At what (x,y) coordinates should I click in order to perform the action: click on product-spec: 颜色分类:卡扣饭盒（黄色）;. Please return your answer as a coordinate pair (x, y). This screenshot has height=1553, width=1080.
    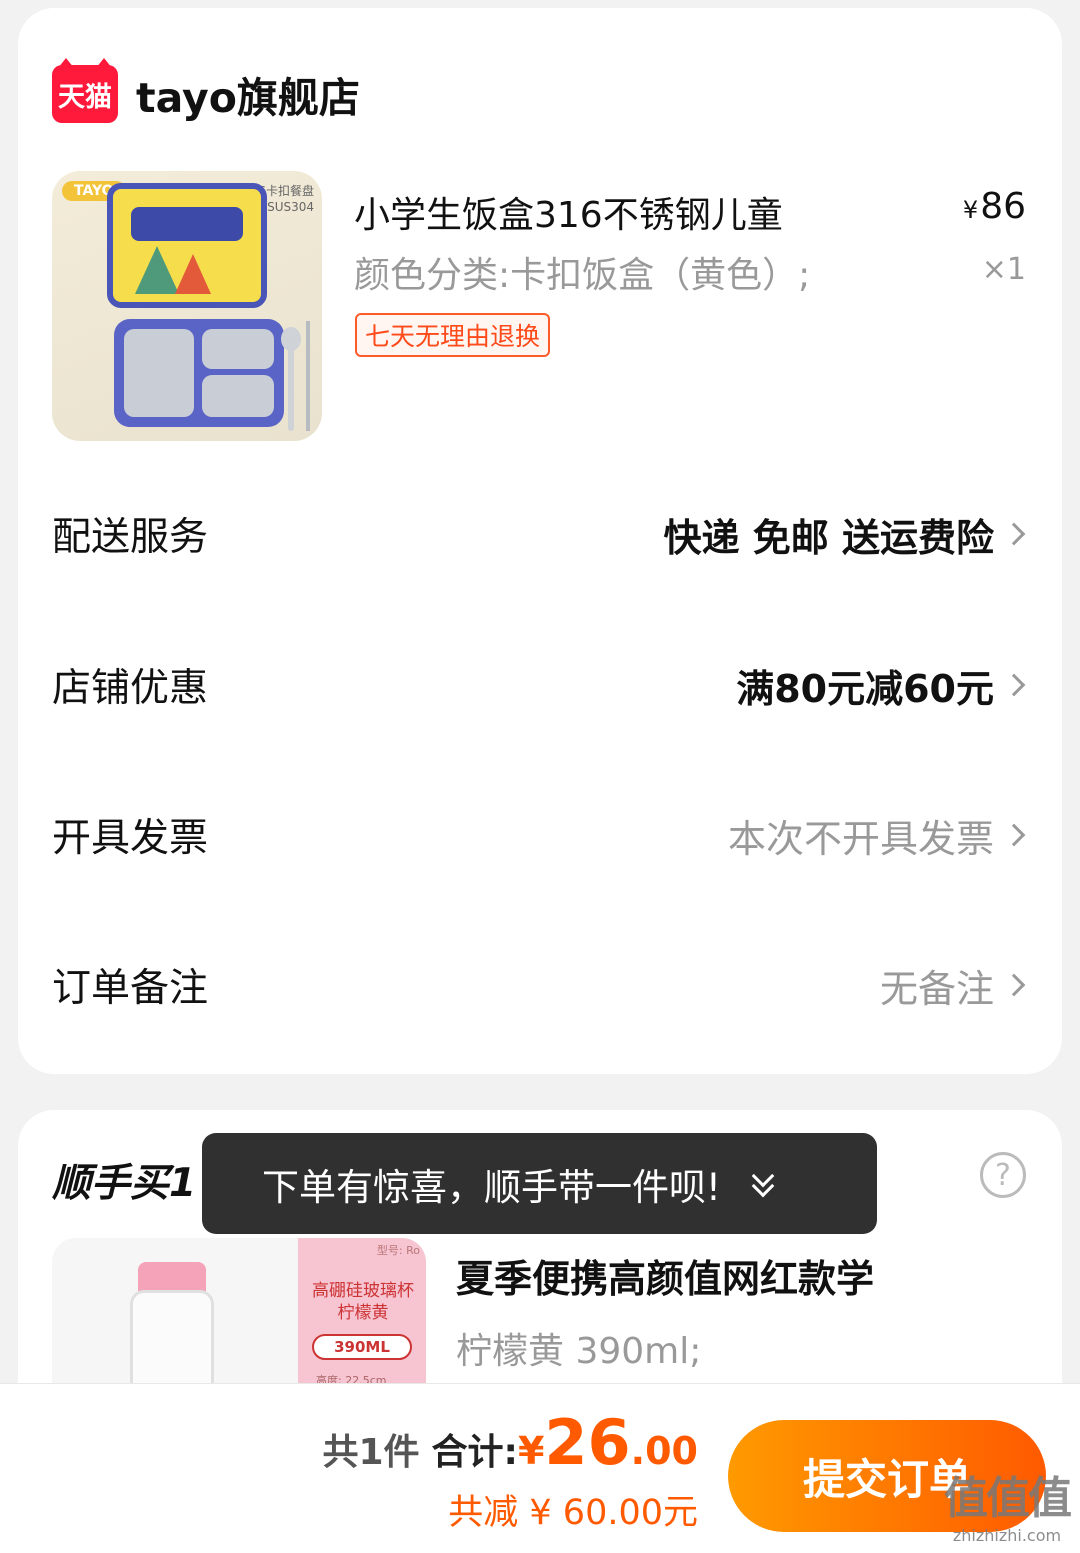
    Looking at the image, I should click on (582, 272).